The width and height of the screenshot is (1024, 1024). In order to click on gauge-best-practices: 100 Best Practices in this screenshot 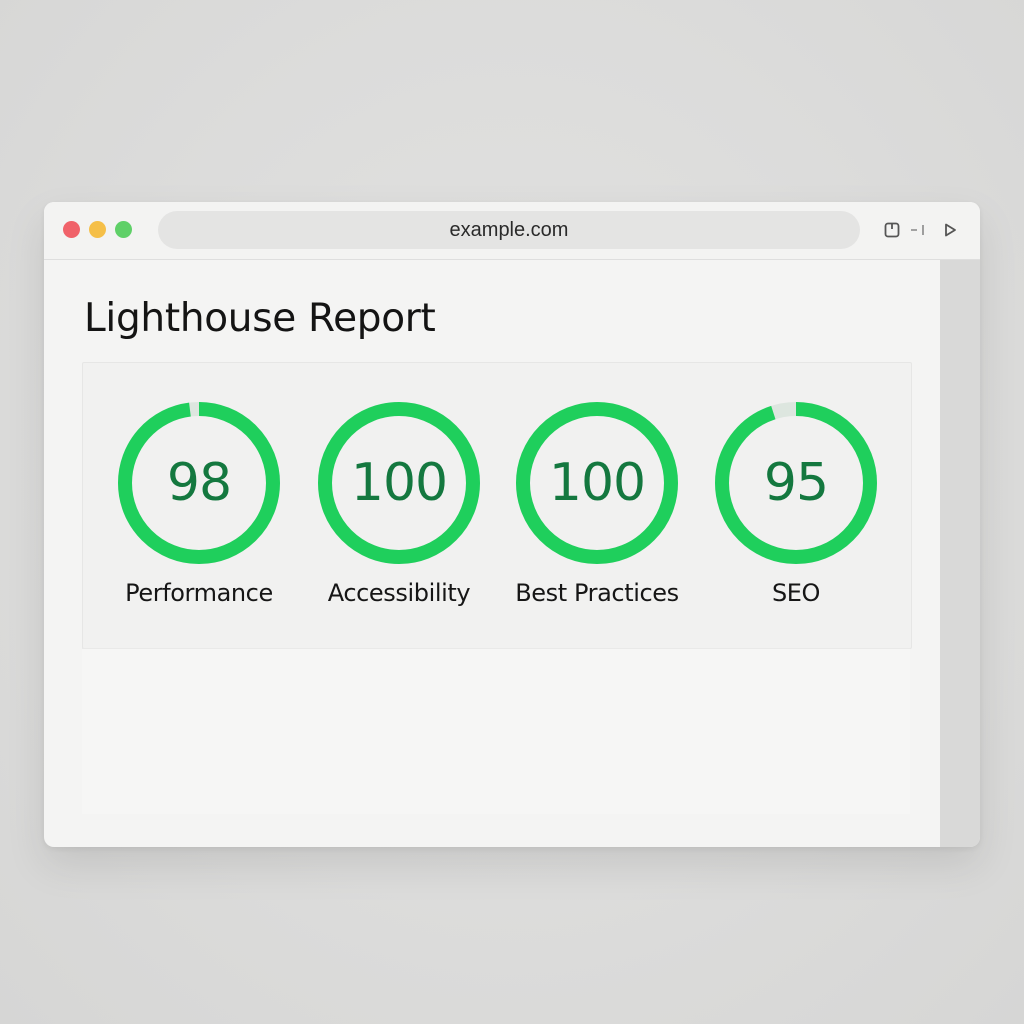, I will do `click(597, 511)`.